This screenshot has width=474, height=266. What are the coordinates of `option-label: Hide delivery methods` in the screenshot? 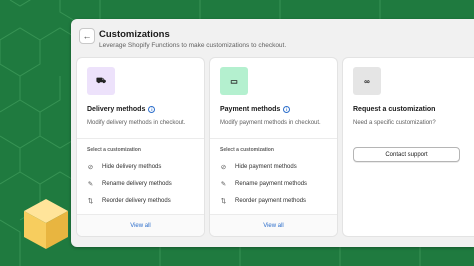 It's located at (132, 167).